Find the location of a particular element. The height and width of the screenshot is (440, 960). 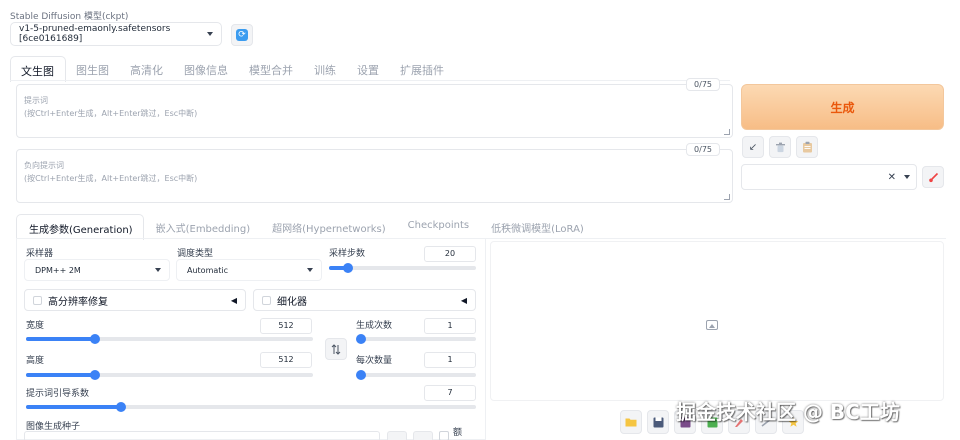

negative-prompt-token-counter: 0/75 is located at coordinates (703, 149).